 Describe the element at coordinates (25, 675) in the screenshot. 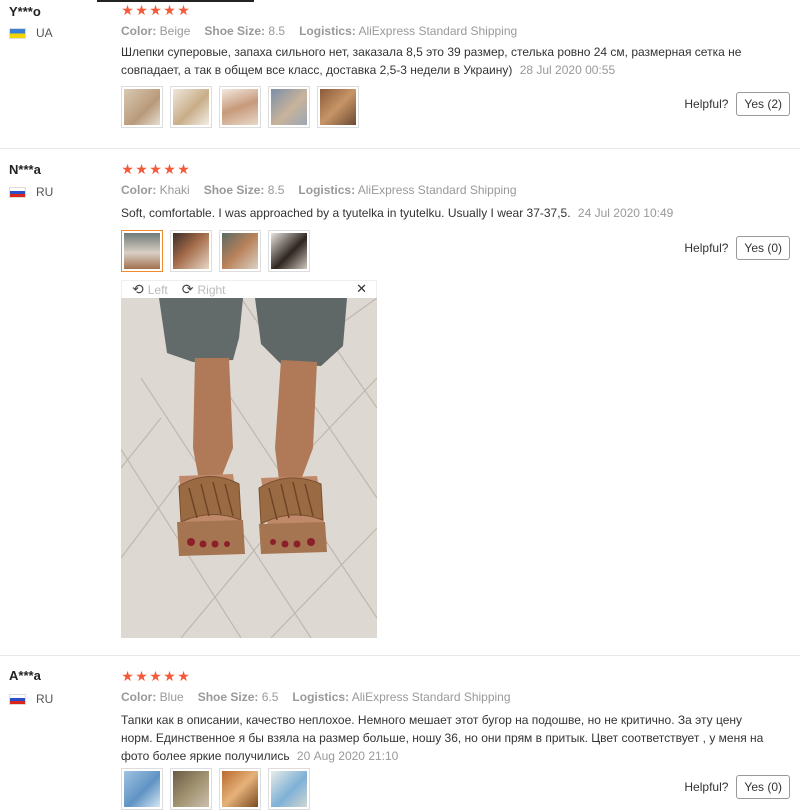

I see `reviewer-name: A***a` at that location.